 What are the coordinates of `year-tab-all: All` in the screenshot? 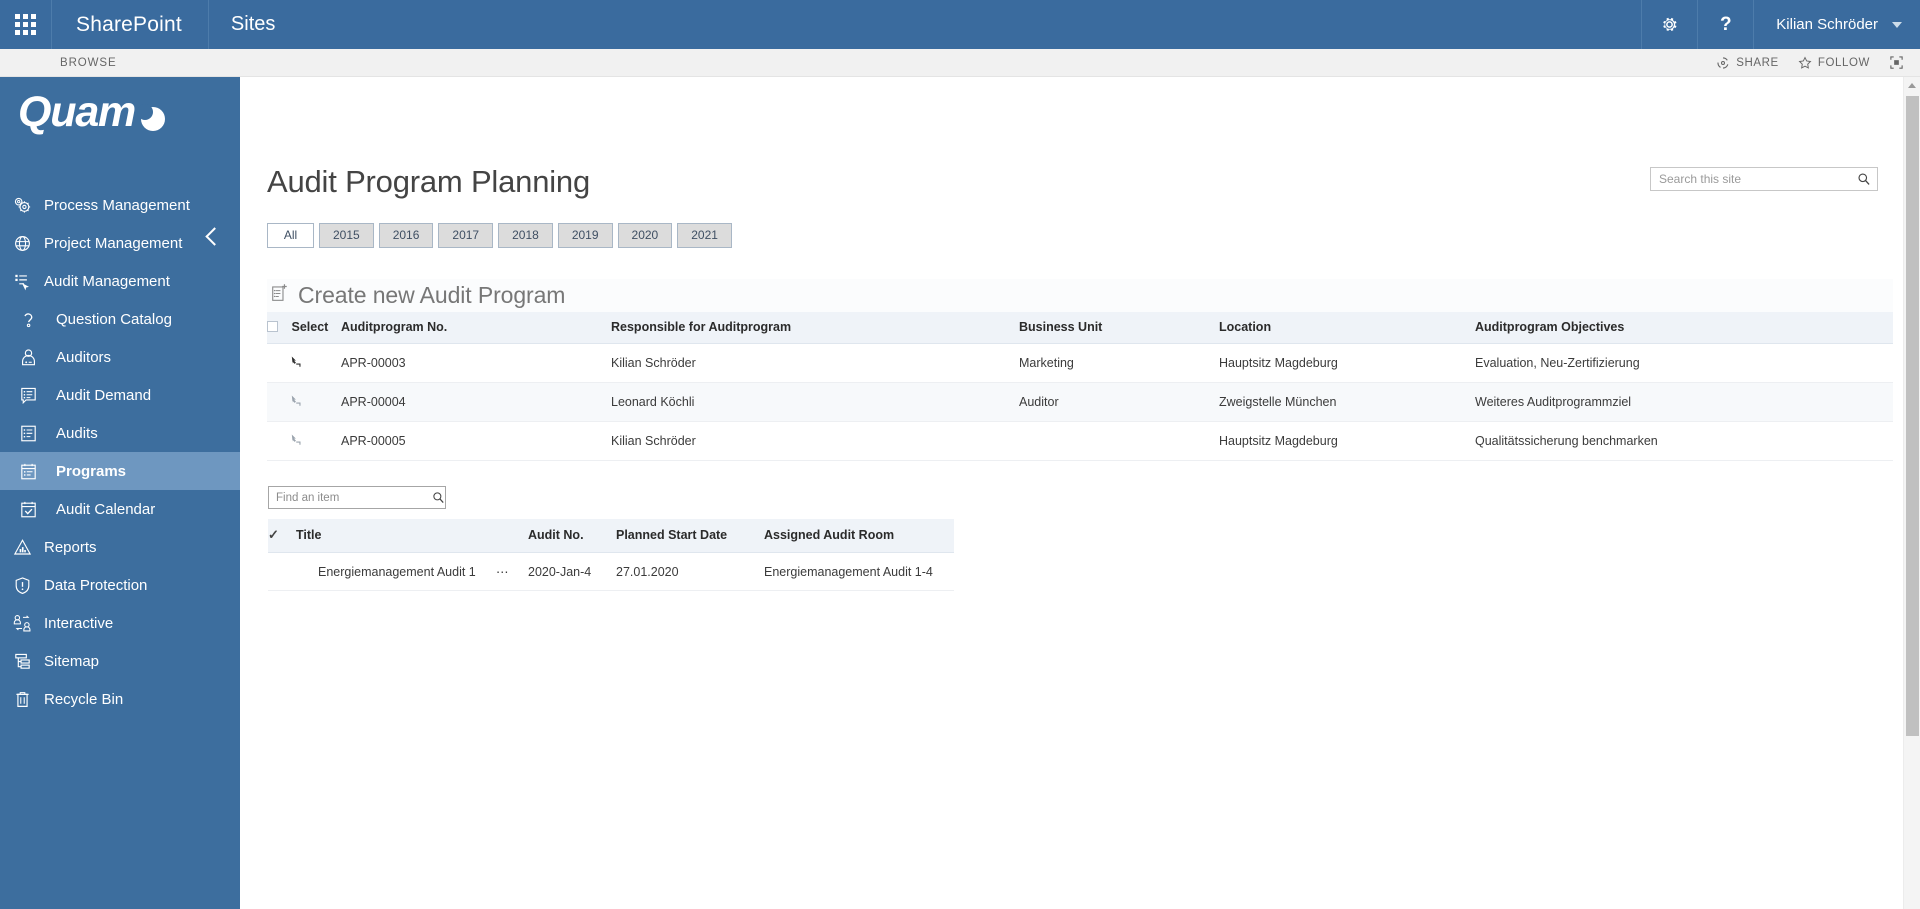 It's located at (290, 235).